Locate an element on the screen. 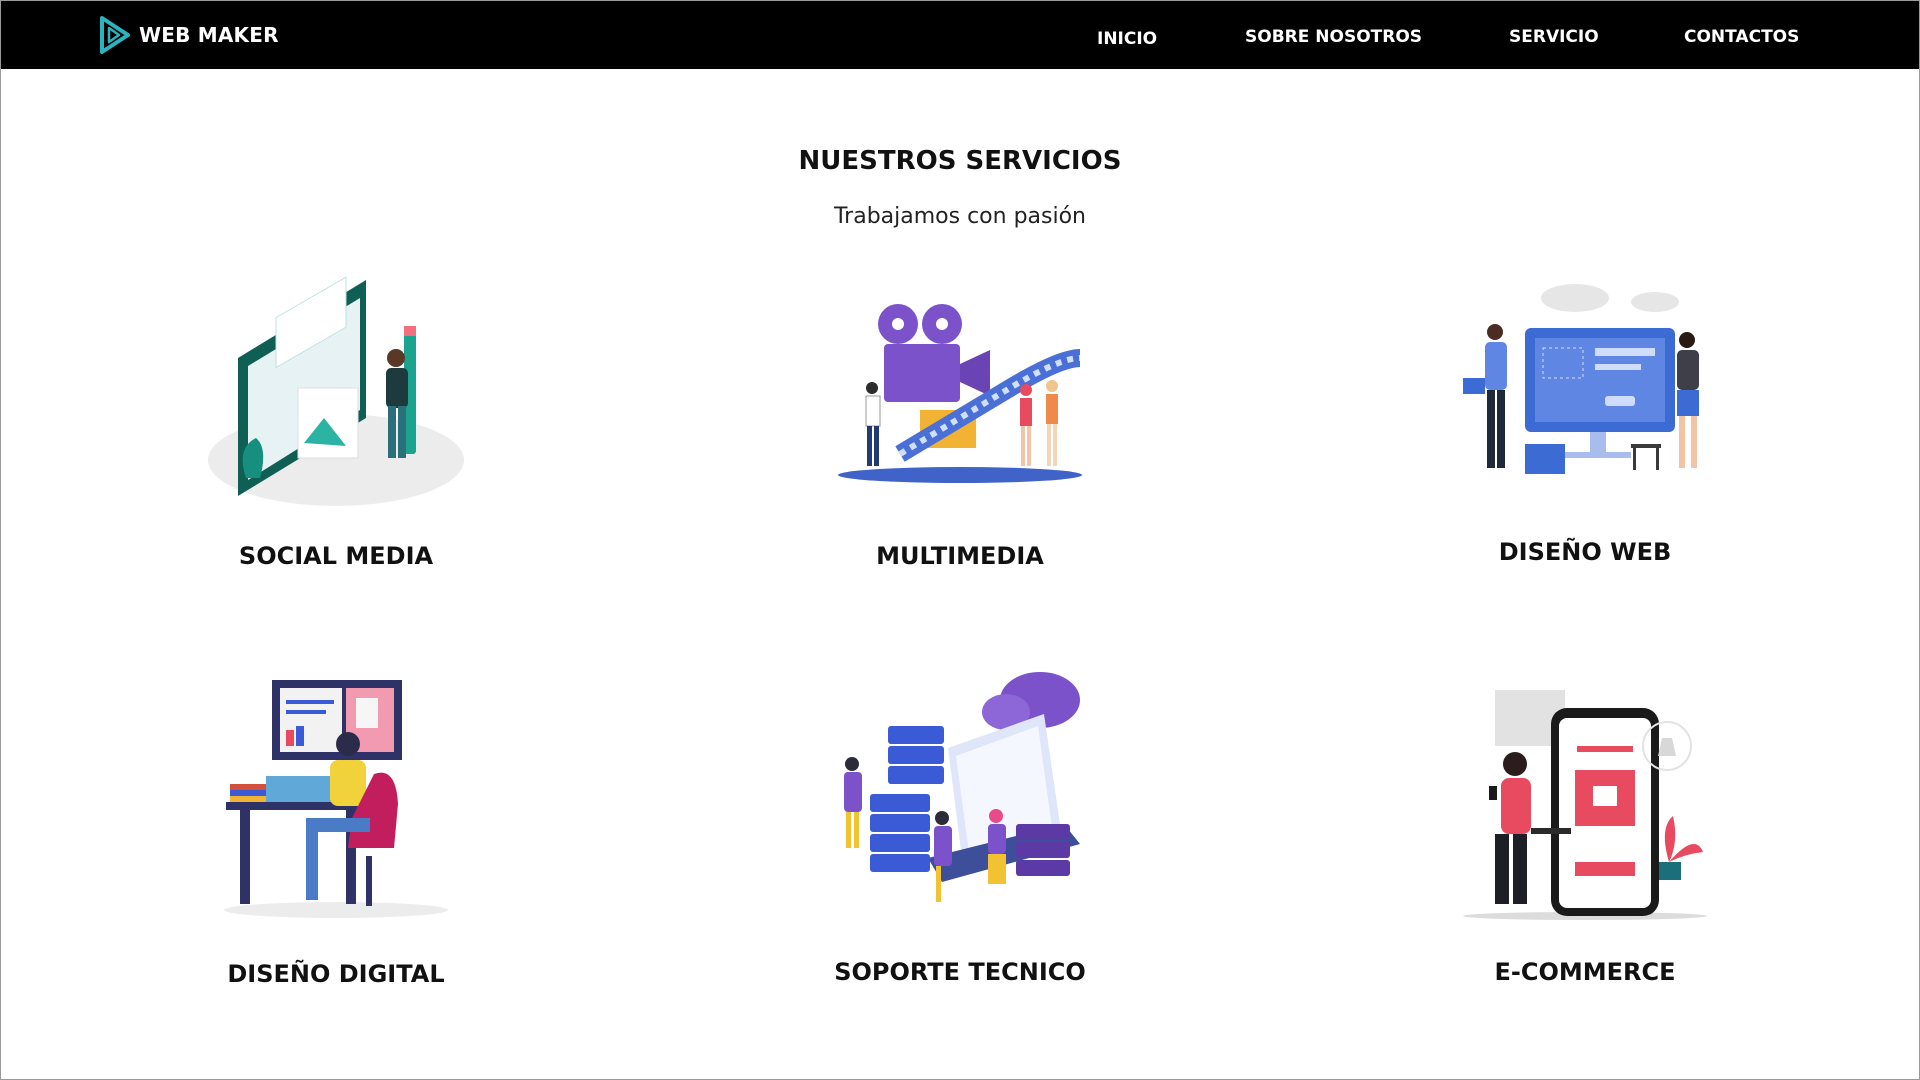 This screenshot has height=1080, width=1920. section-subtitle: Trabajamos con pasión is located at coordinates (960, 216).